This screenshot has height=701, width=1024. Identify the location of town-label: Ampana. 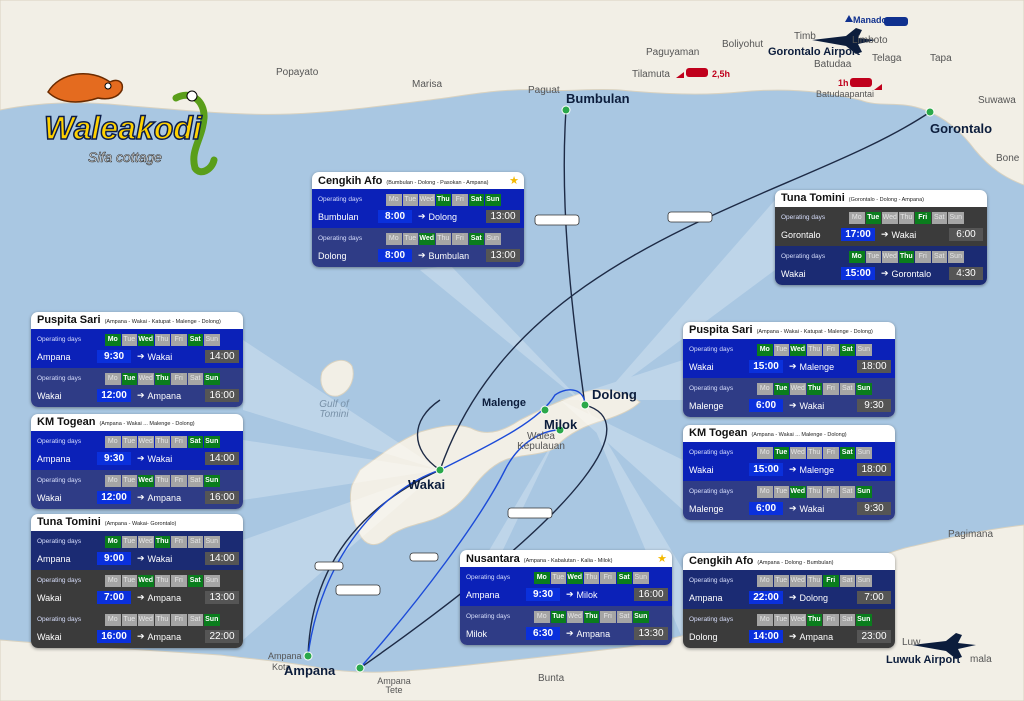
(285, 656).